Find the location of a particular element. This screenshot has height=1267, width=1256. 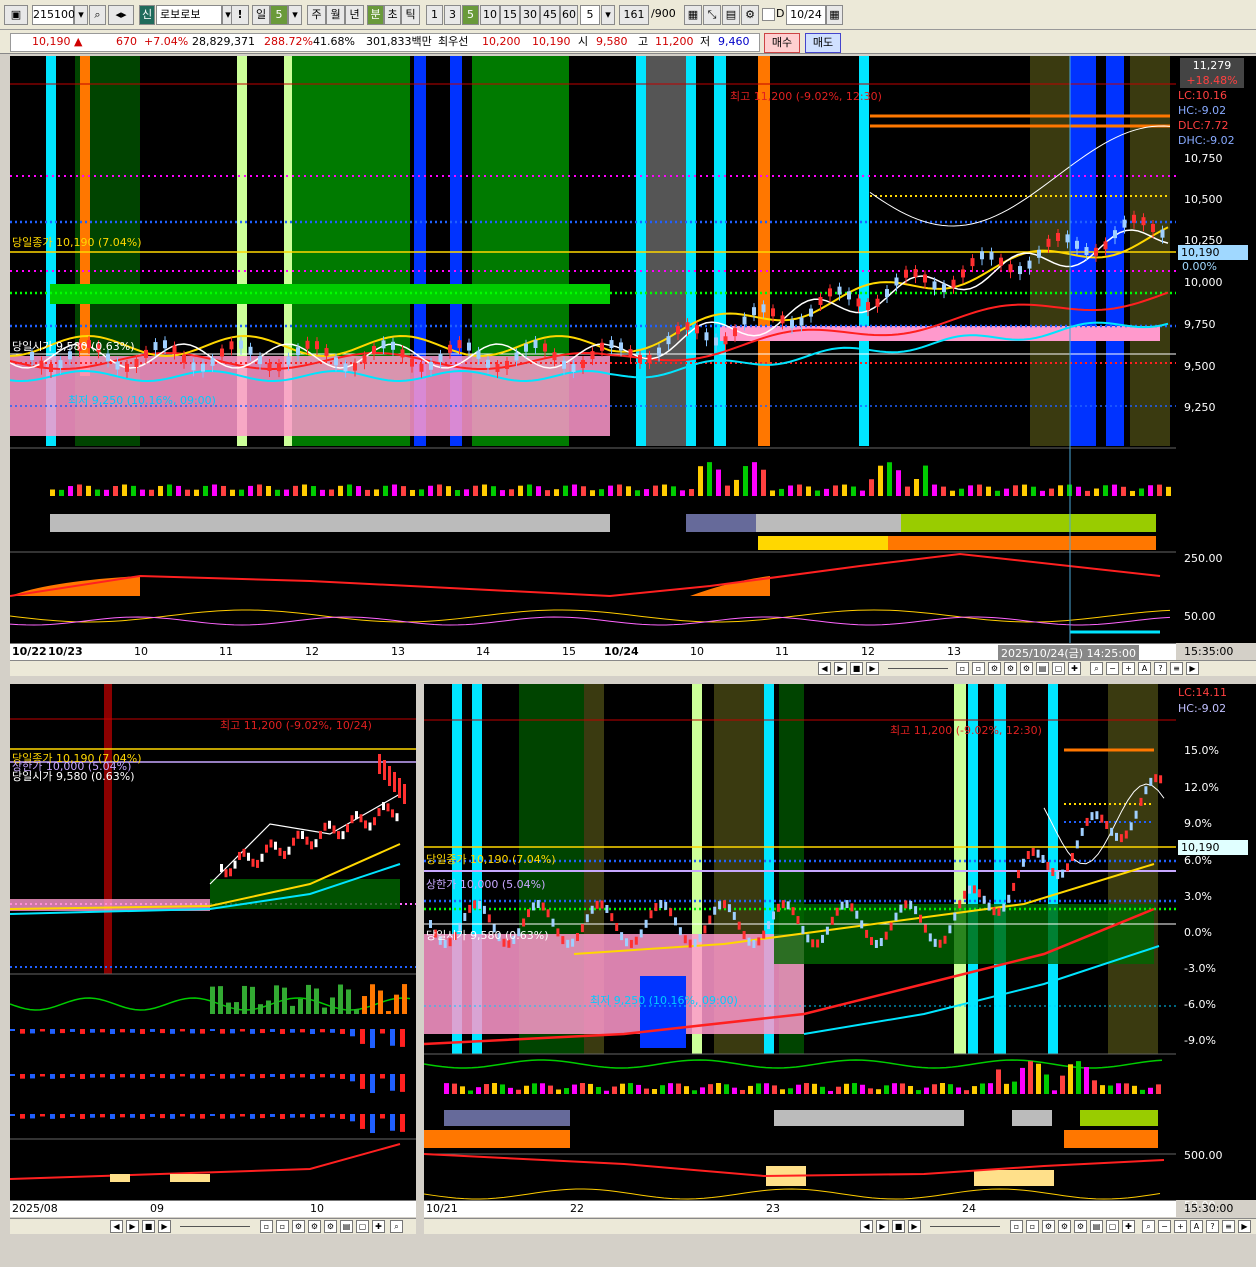

trend-tool-icon: ⤡ is located at coordinates (712, 15).